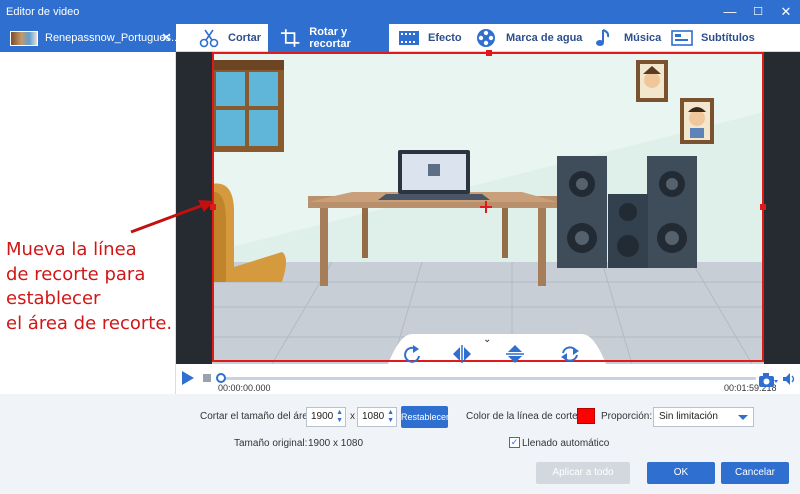 The image size is (800, 494). What do you see at coordinates (188, 378) in the screenshot?
I see `play-button` at bounding box center [188, 378].